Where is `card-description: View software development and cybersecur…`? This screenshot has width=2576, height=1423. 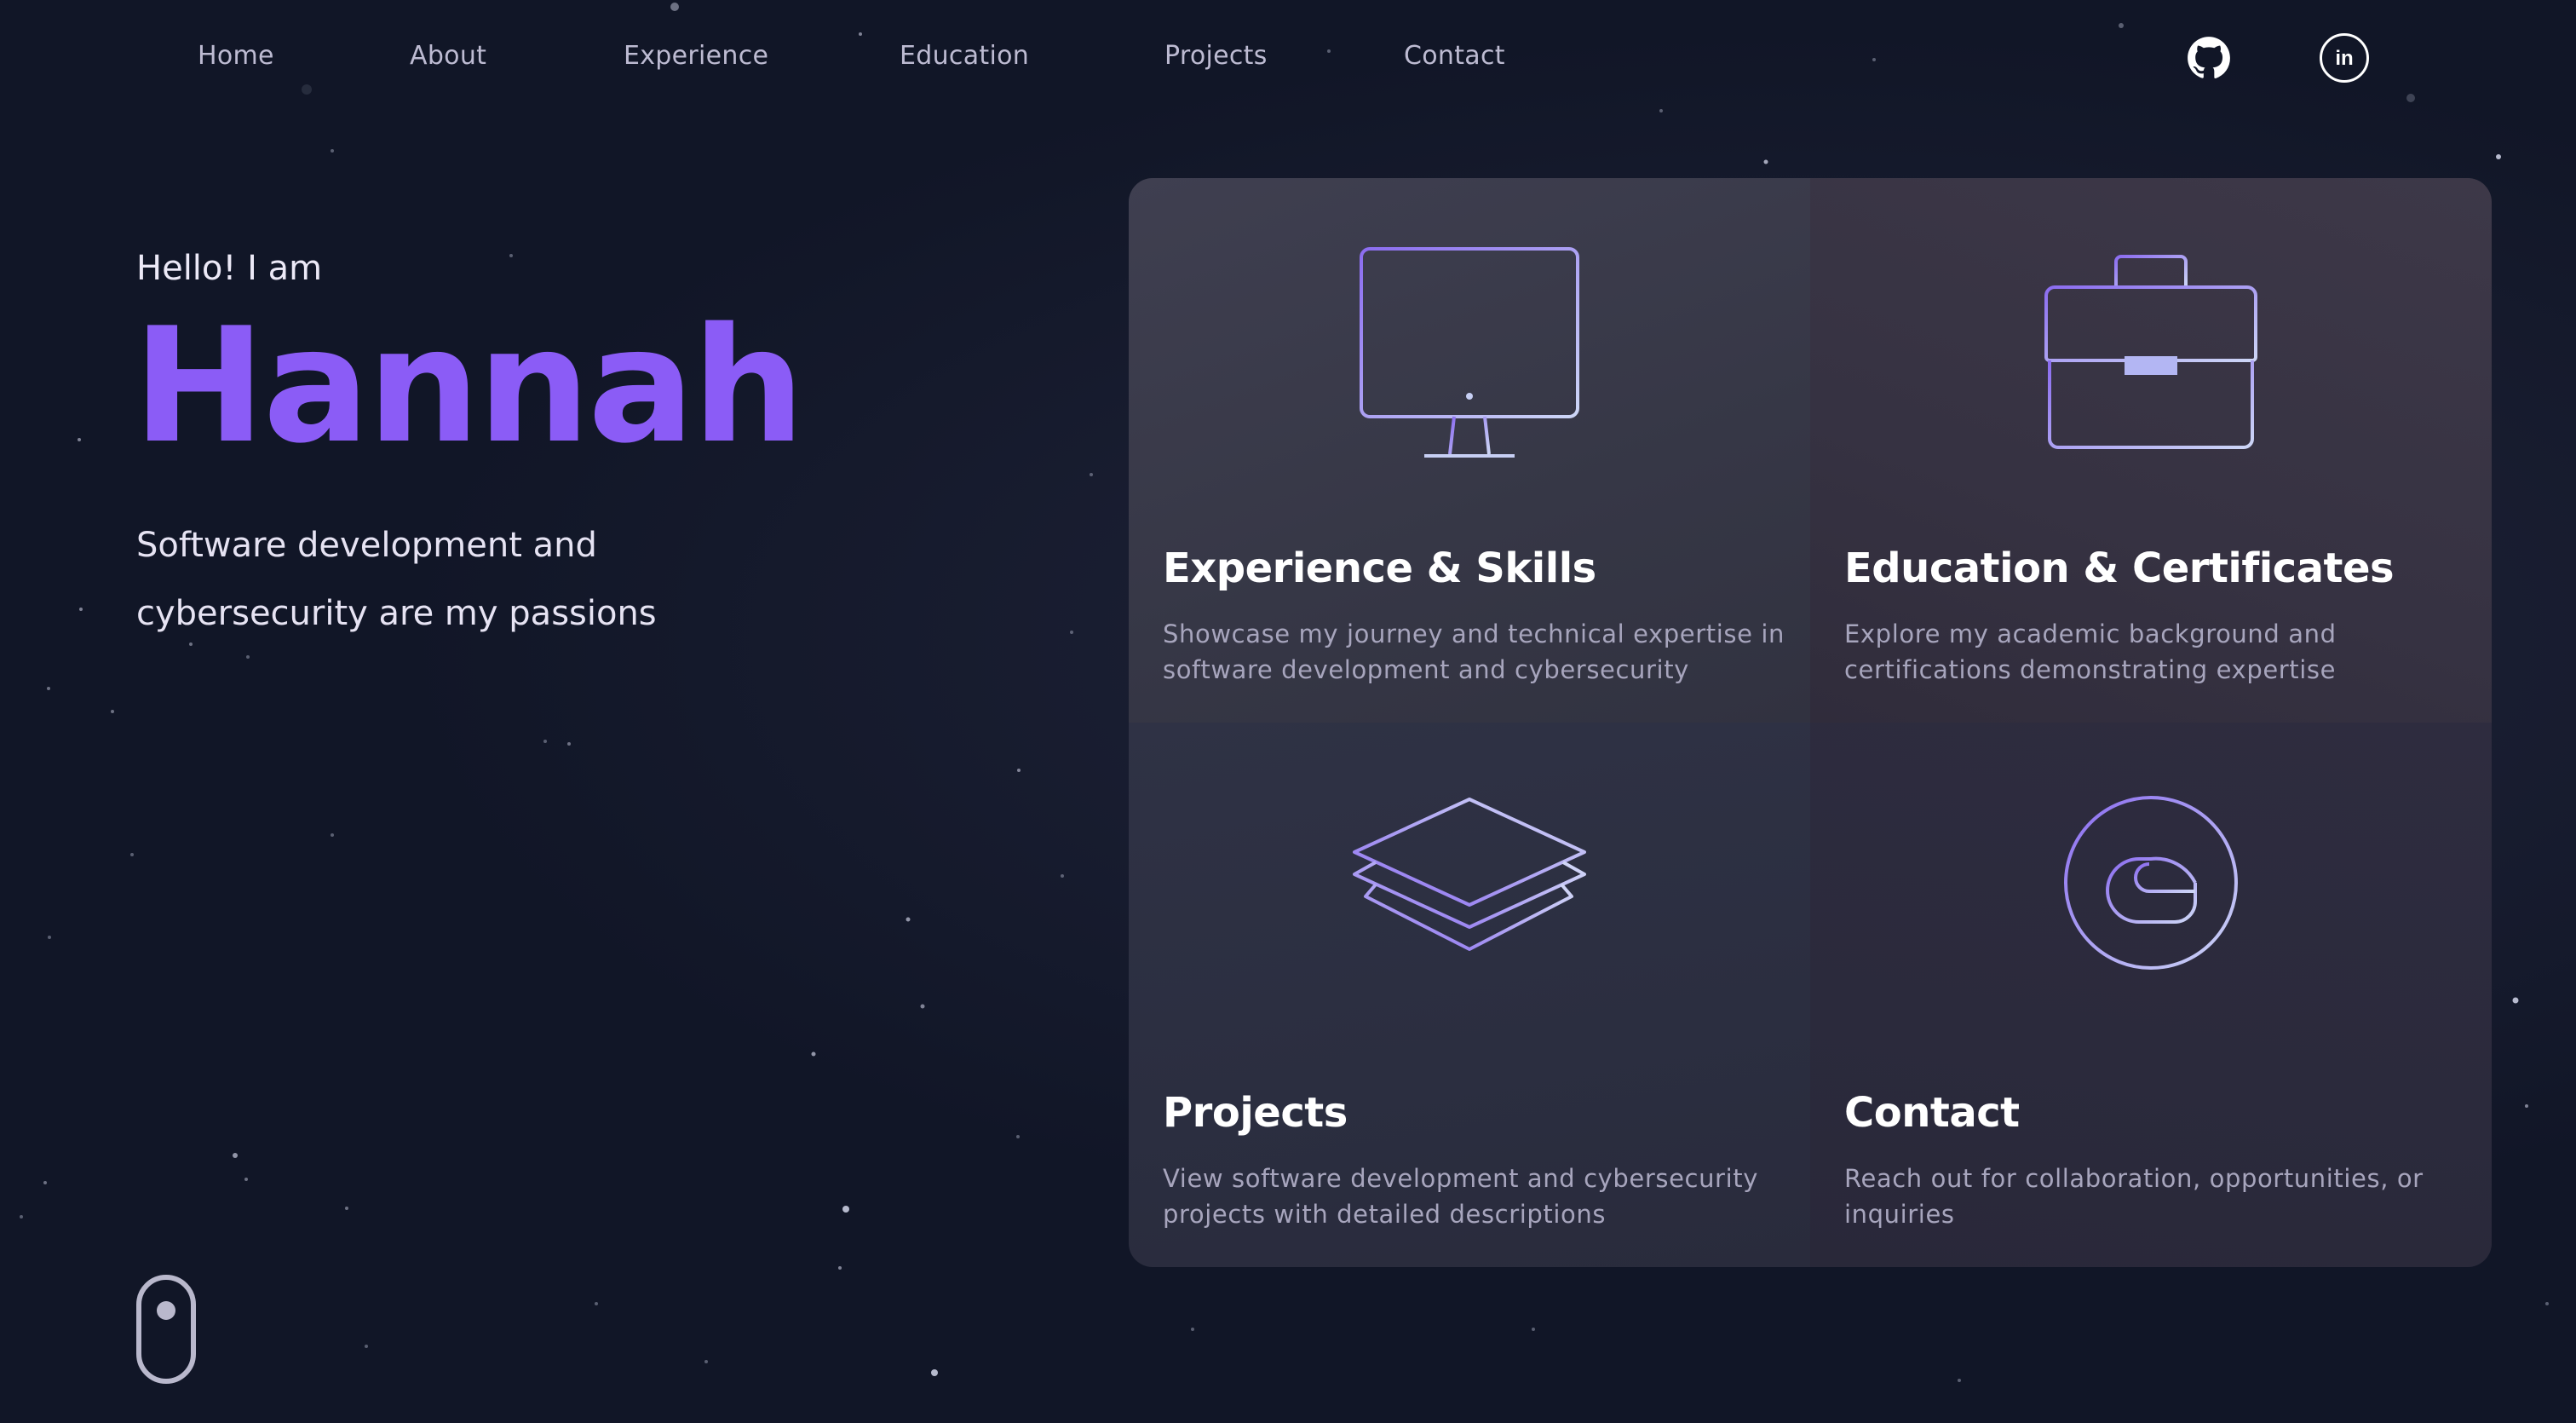 card-description: View software development and cybersecur… is located at coordinates (1461, 1196).